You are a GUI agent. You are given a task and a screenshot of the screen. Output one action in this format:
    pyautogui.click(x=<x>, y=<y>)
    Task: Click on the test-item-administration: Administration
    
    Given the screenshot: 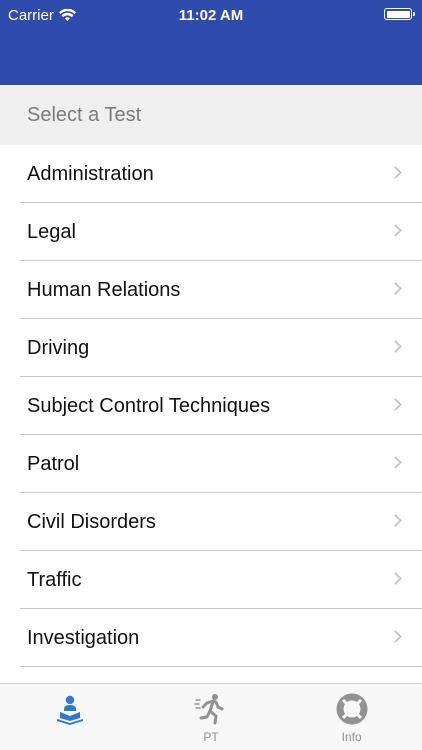 What is the action you would take?
    pyautogui.click(x=211, y=174)
    